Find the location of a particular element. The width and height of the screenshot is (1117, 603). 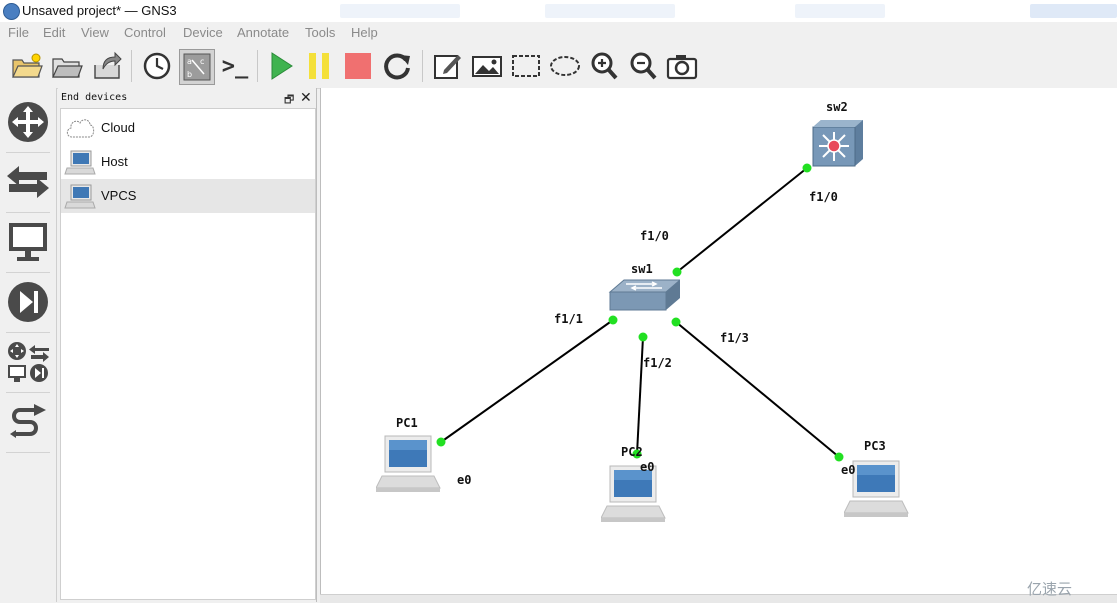

multilayer-switch-icon is located at coordinates (837, 143).